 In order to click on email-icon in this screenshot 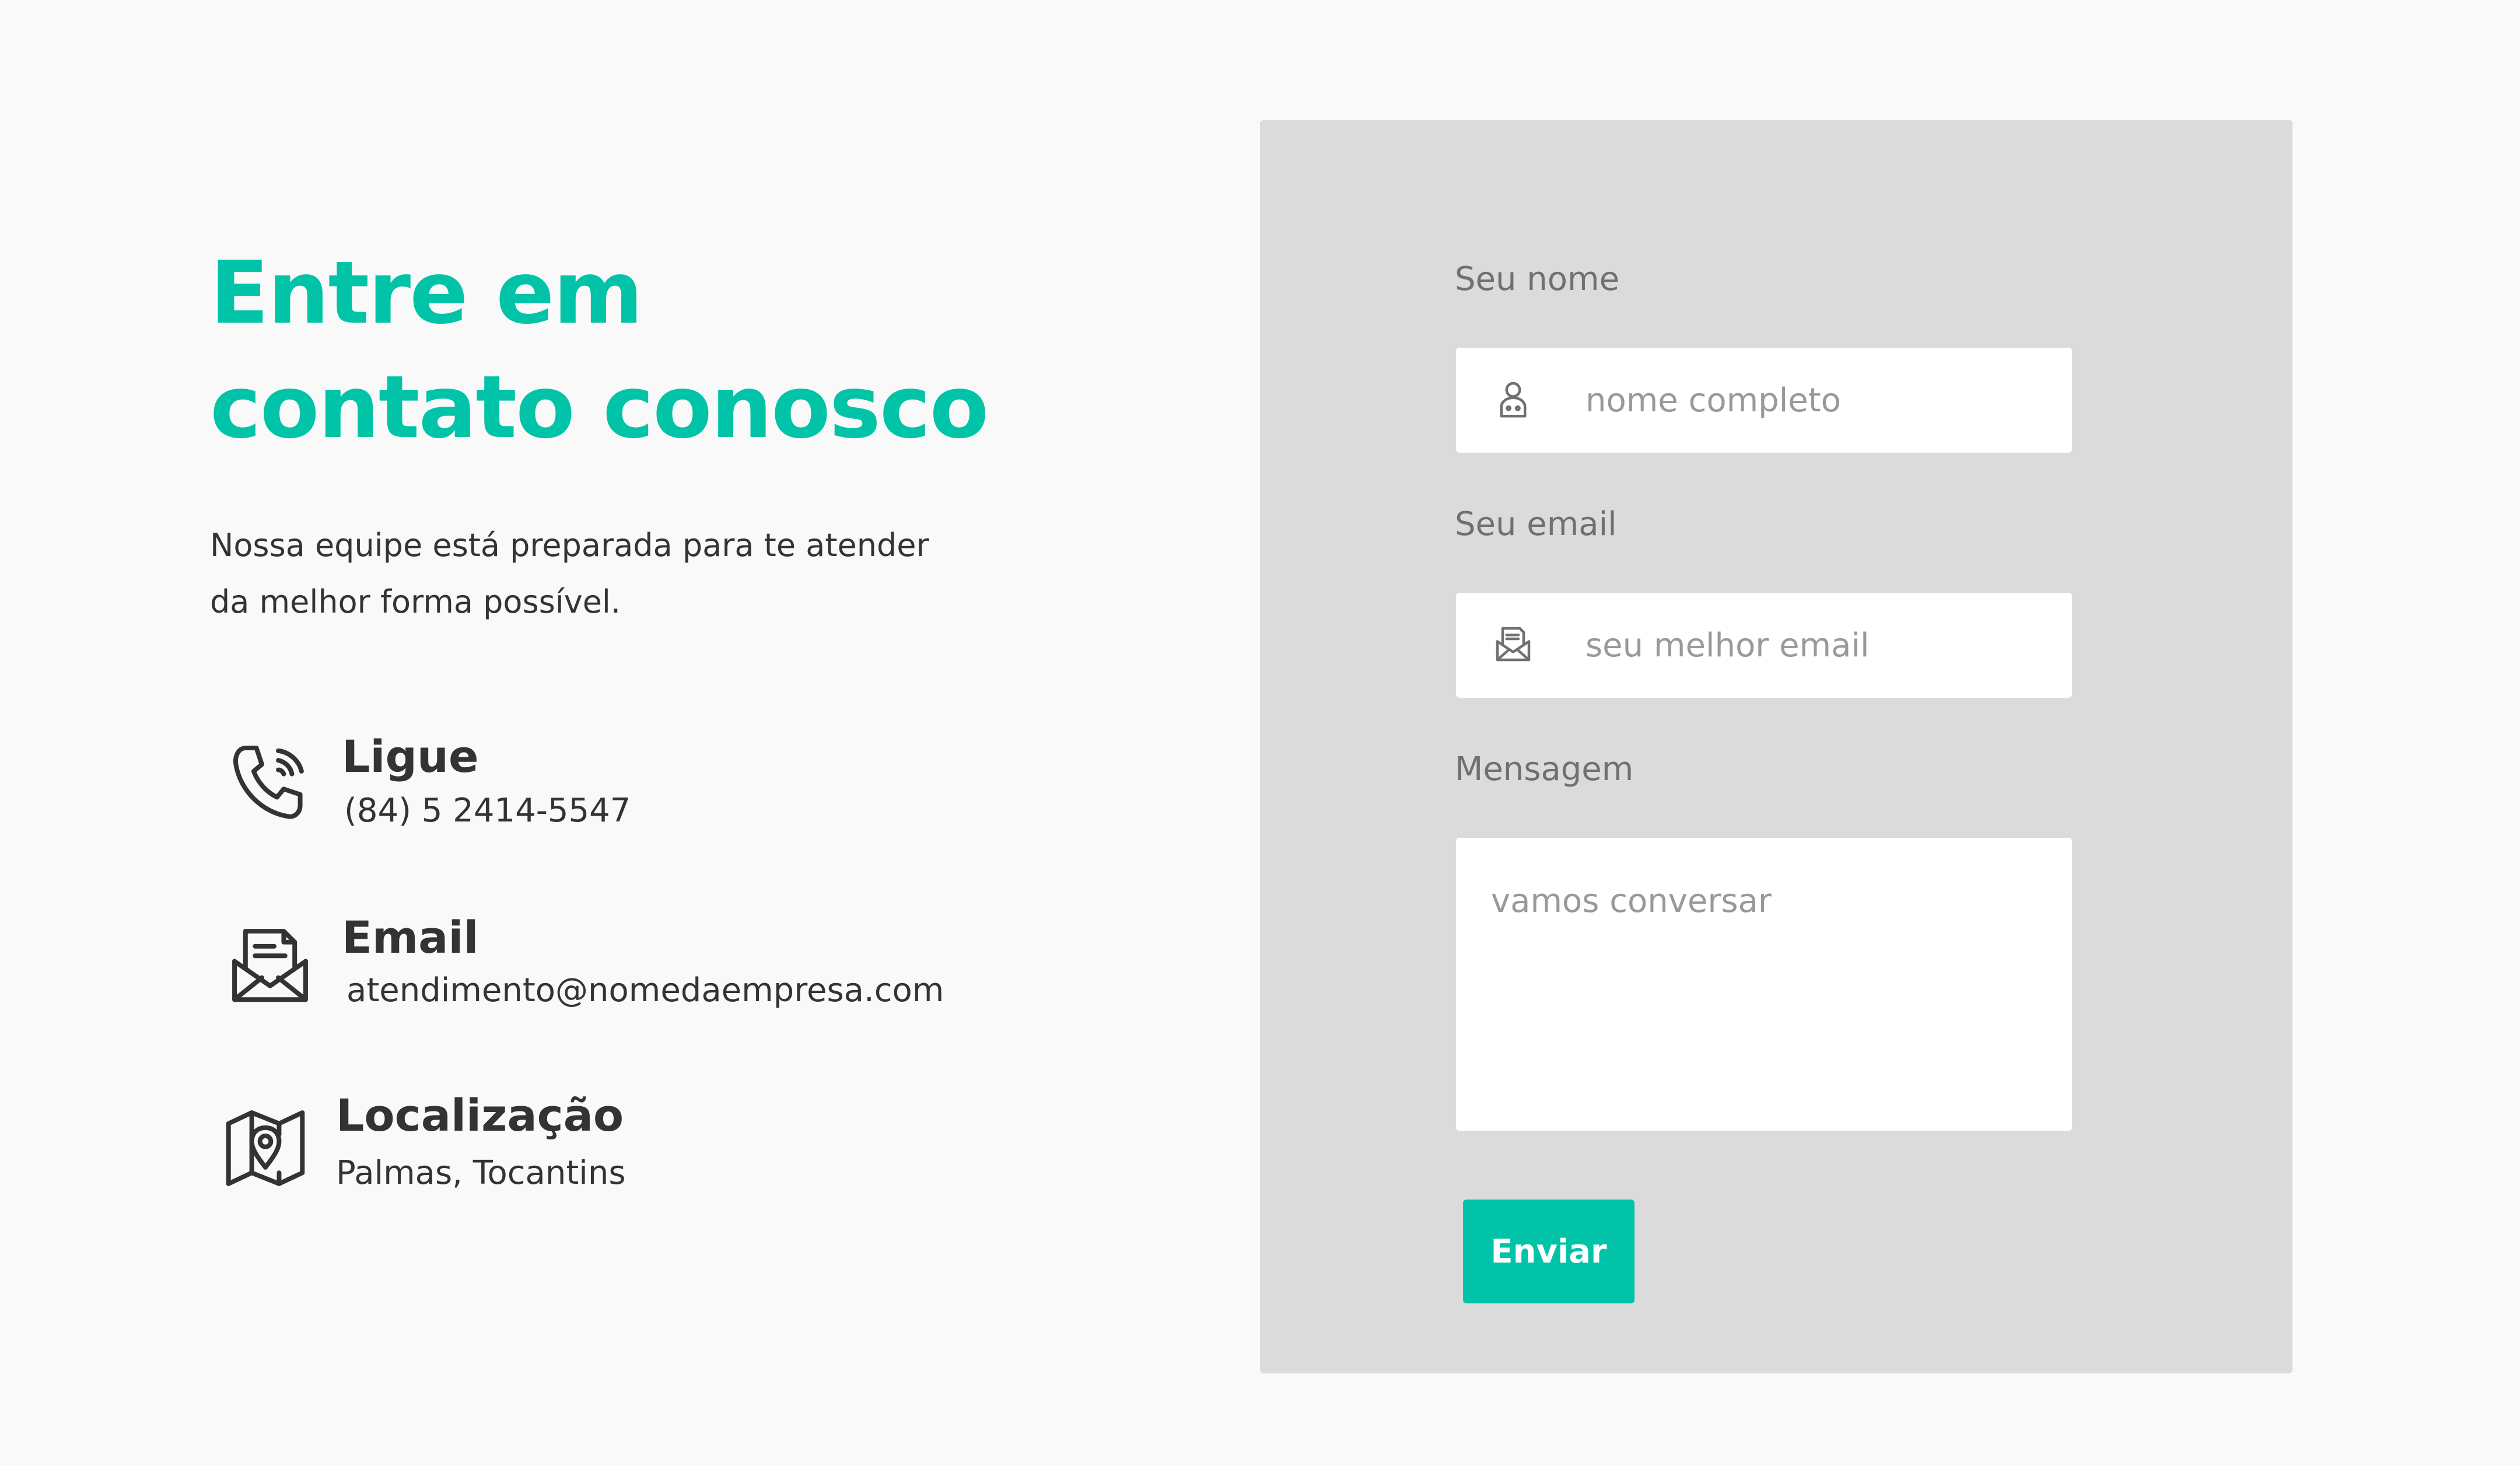, I will do `click(1513, 644)`.